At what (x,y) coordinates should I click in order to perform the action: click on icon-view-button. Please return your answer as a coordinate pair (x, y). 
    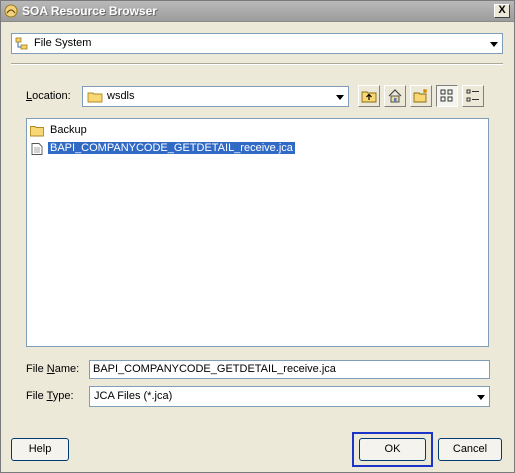
    Looking at the image, I should click on (447, 96).